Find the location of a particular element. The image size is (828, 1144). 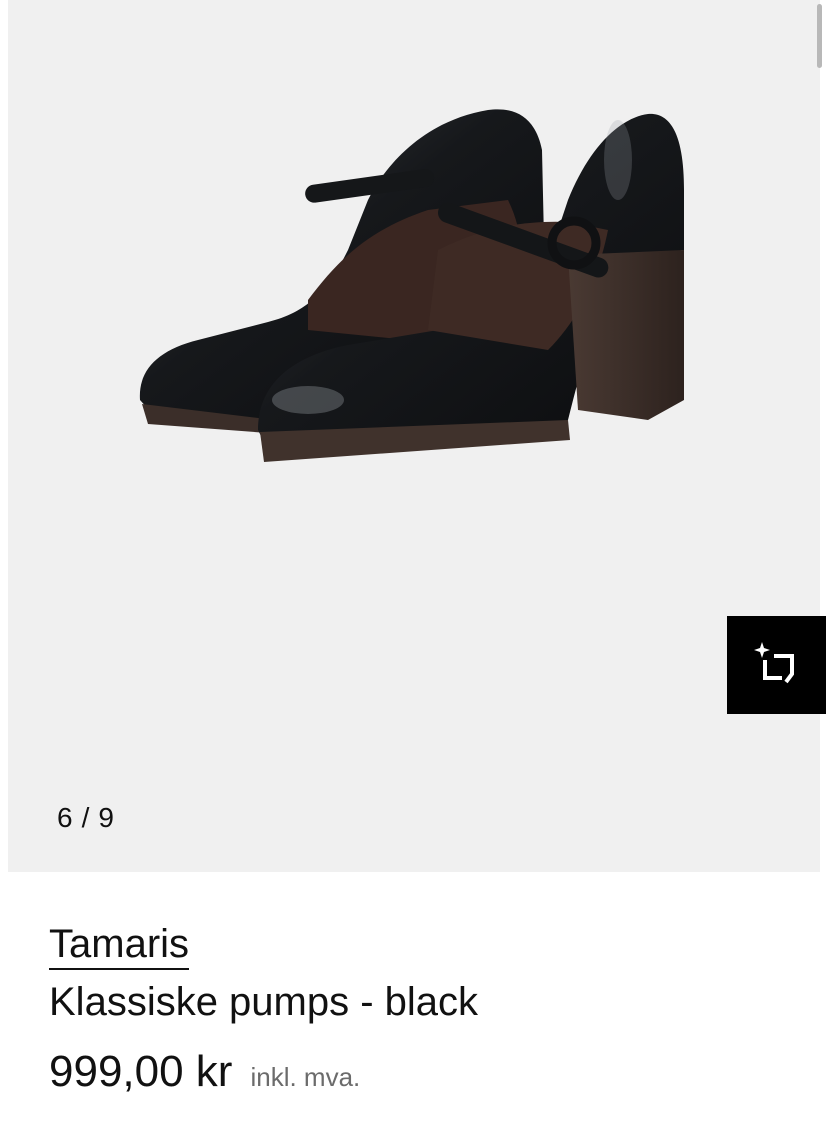

sparkle-crop-icon is located at coordinates (773, 663).